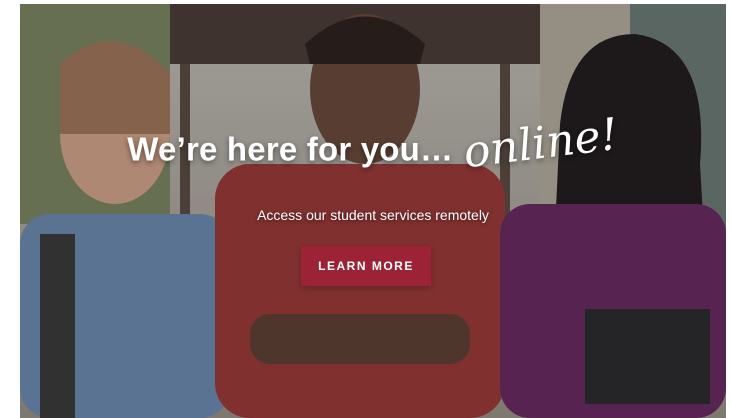 This screenshot has width=731, height=418. What do you see at coordinates (366, 266) in the screenshot?
I see `learn-more-button: LEARN MORE` at bounding box center [366, 266].